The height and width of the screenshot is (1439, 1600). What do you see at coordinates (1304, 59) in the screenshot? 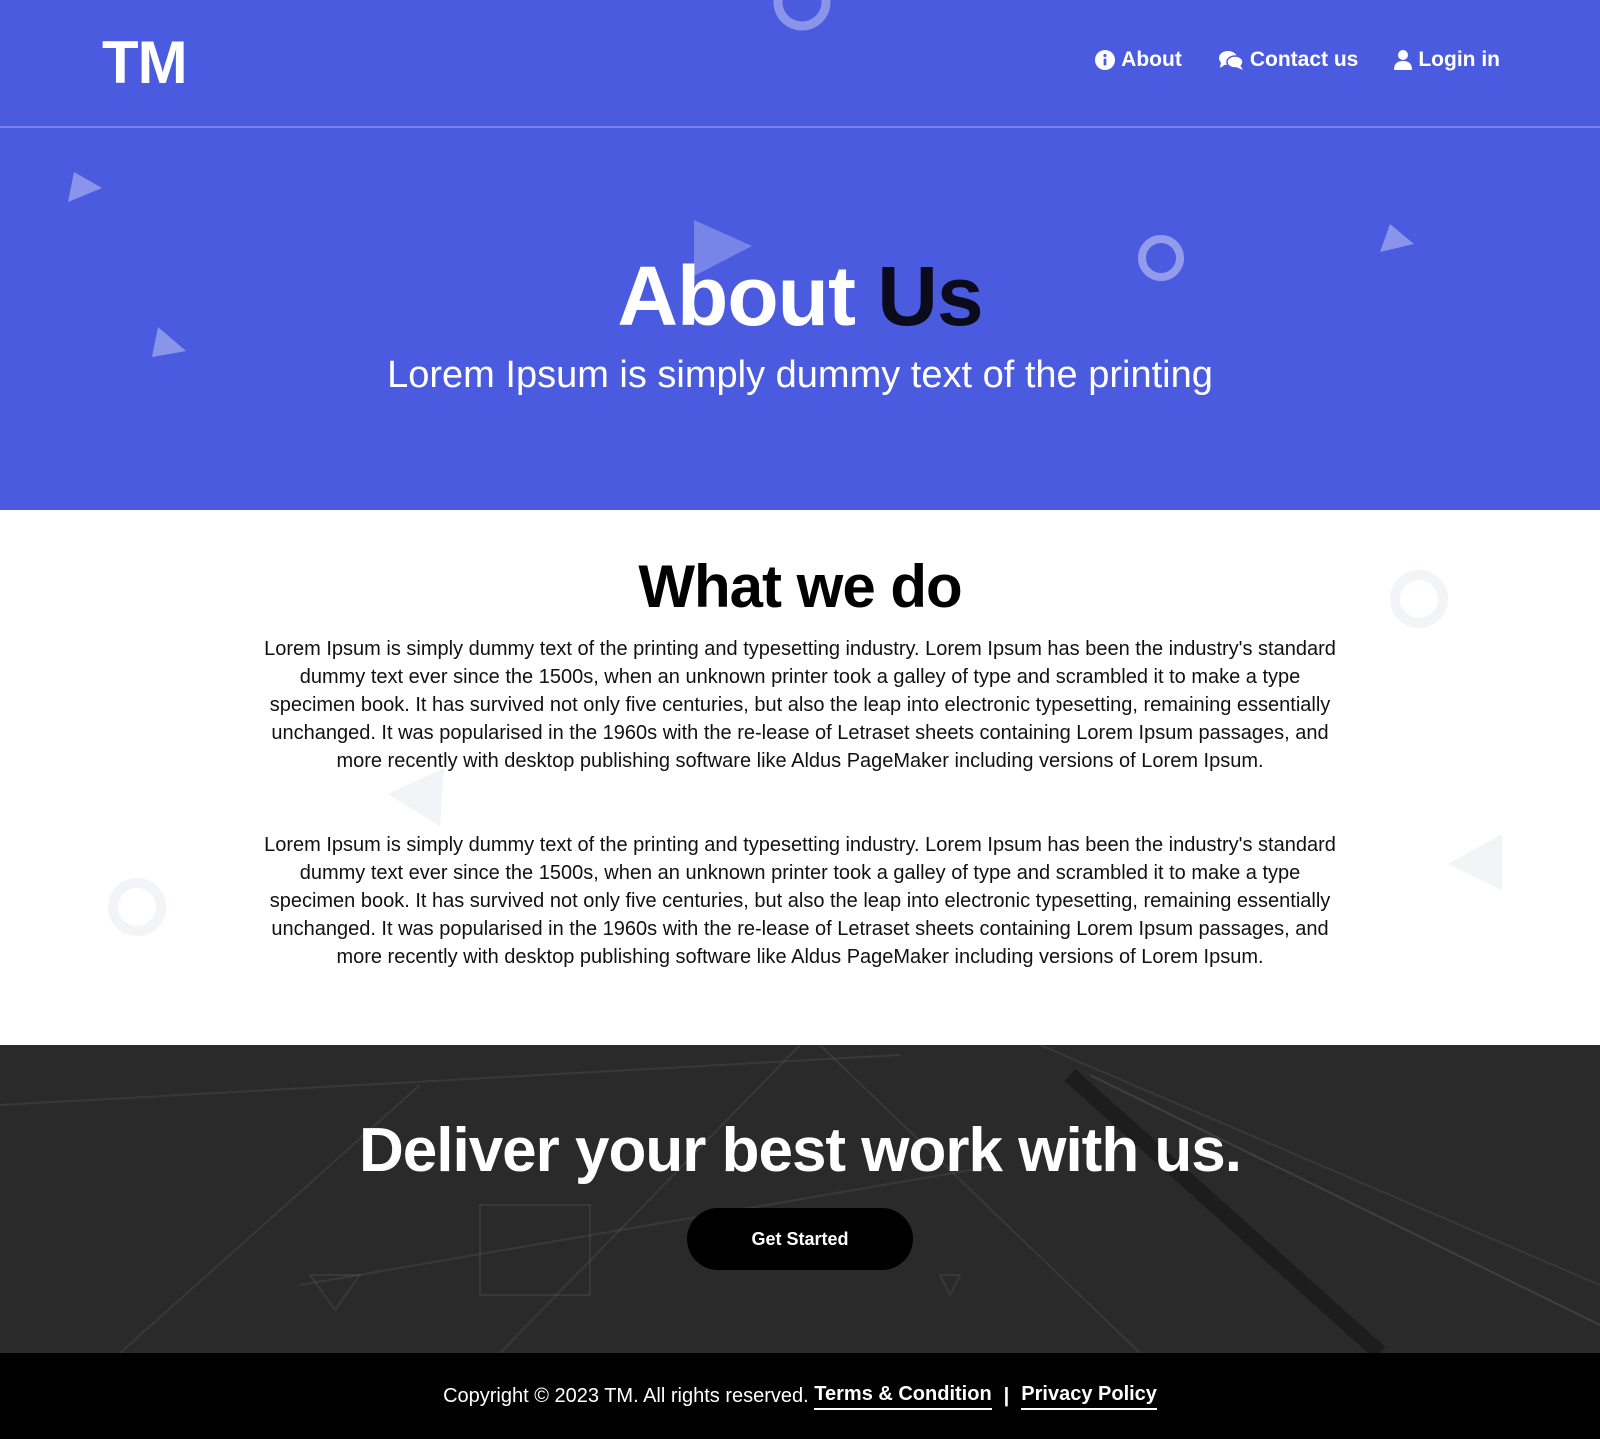
I see `nav-contact-label: Contact us` at bounding box center [1304, 59].